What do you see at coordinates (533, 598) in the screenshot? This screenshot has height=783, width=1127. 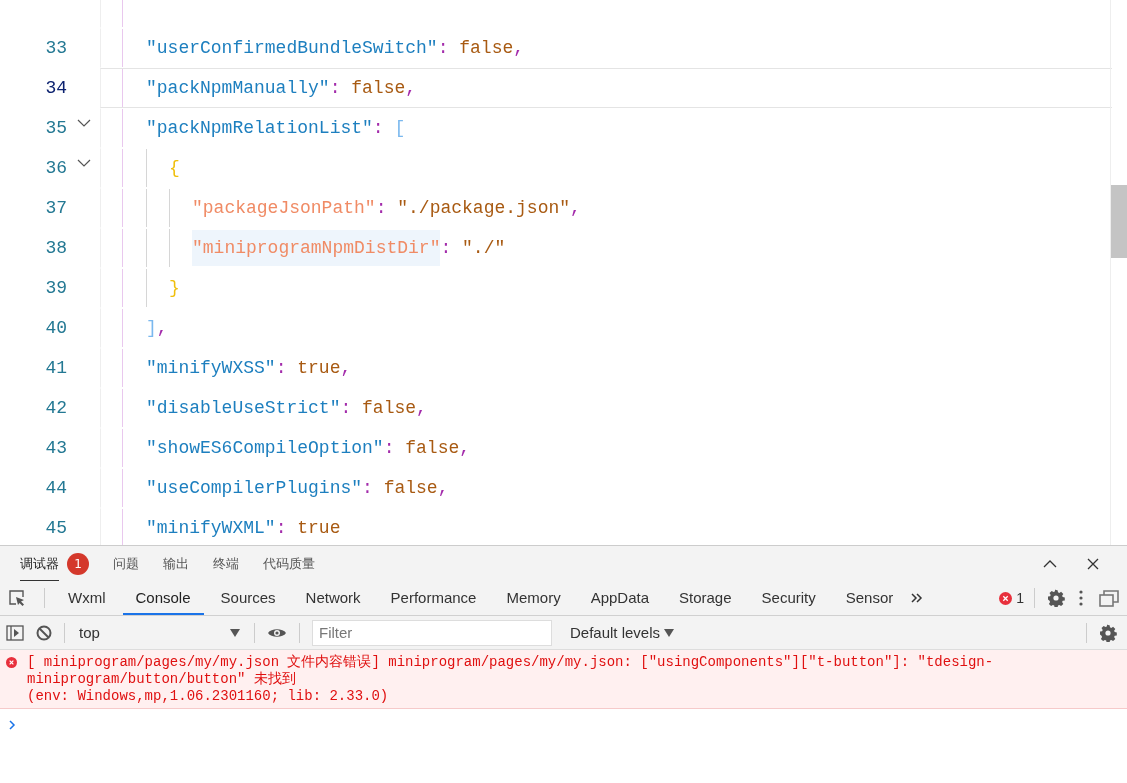 I see `devtools-tab: Memory` at bounding box center [533, 598].